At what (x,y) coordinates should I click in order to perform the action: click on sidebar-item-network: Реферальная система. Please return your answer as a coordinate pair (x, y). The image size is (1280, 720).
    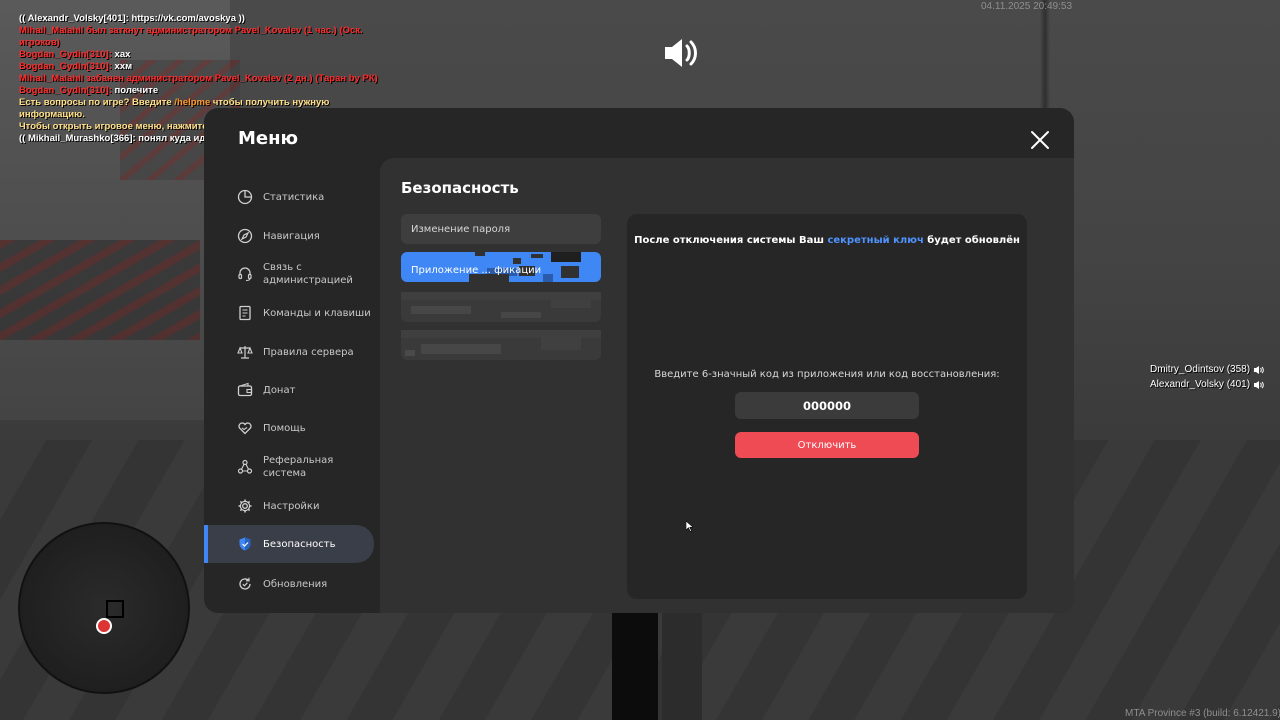
    Looking at the image, I should click on (289, 467).